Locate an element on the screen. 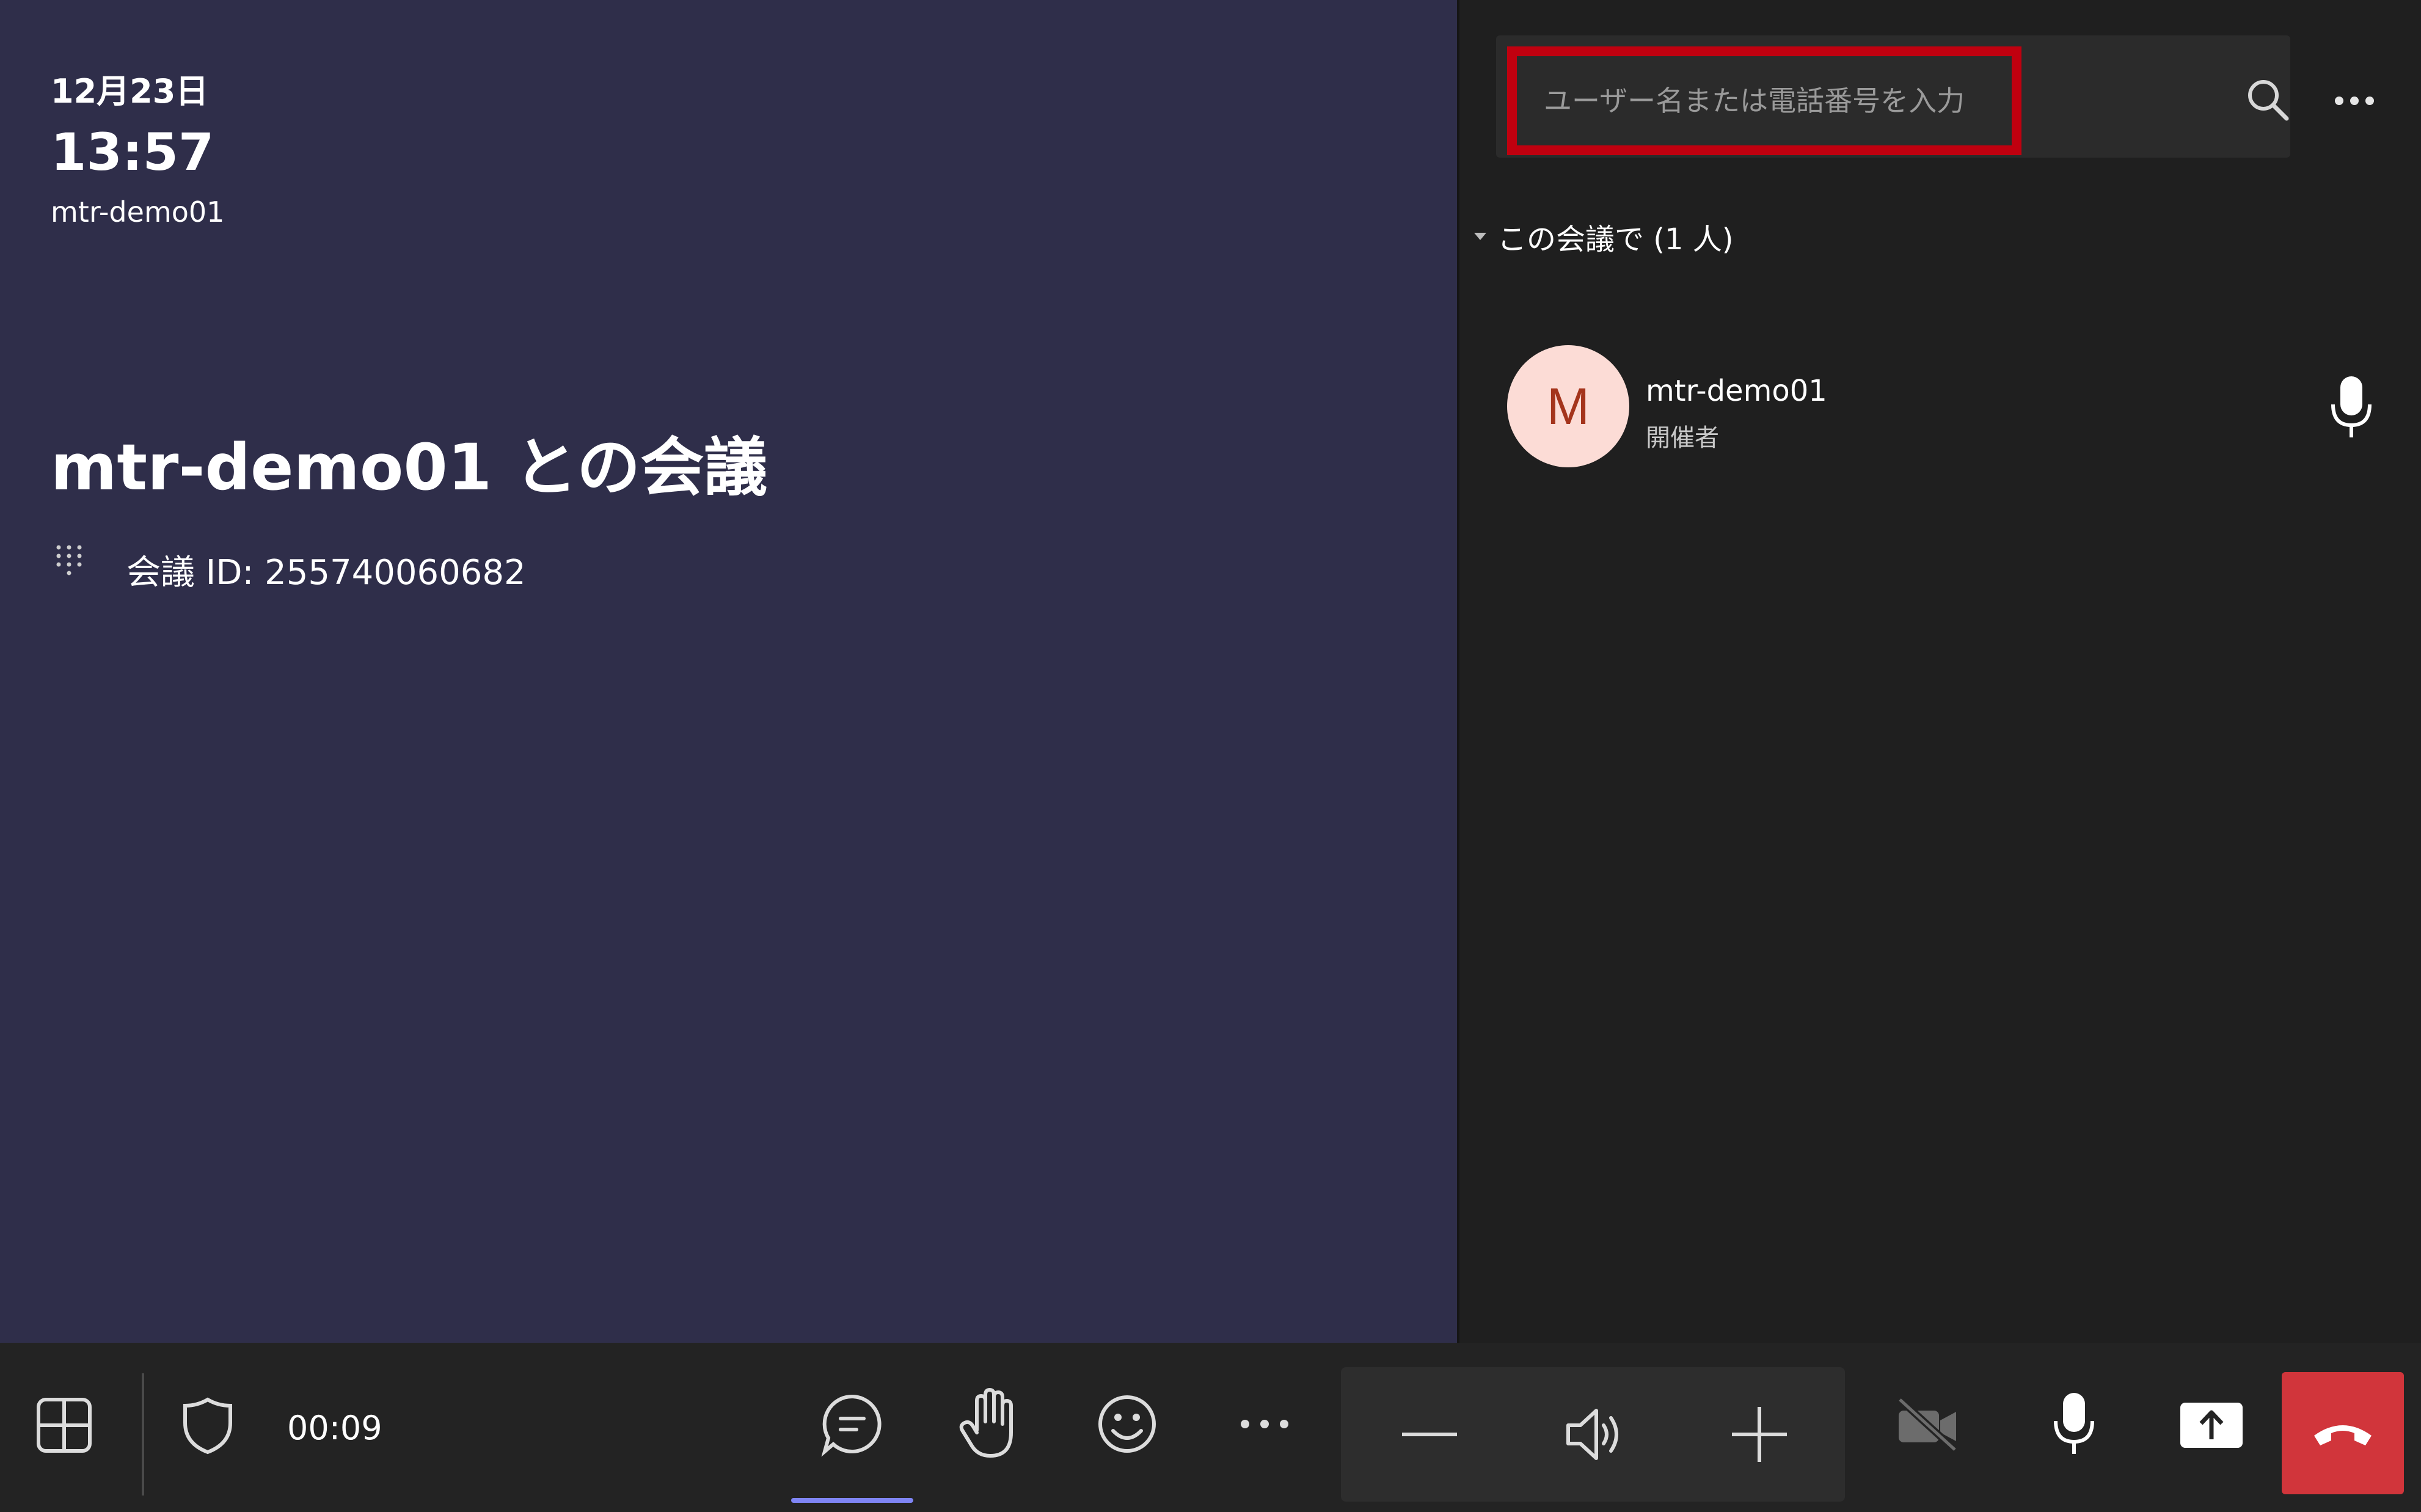  avatar: M is located at coordinates (1568, 406).